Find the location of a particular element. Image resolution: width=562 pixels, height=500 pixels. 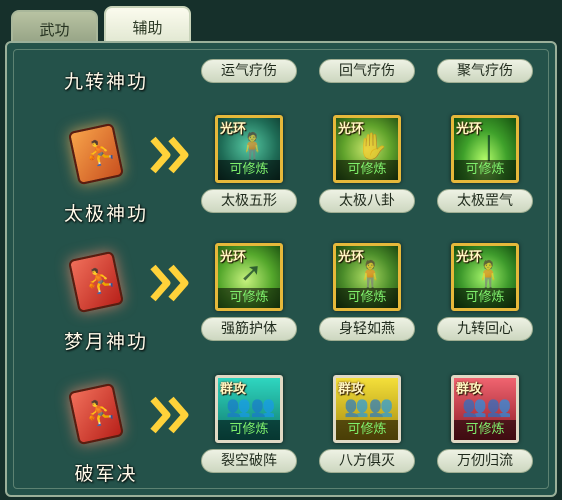

tab-bar: 武功 辅助 is located at coordinates (281, 23).